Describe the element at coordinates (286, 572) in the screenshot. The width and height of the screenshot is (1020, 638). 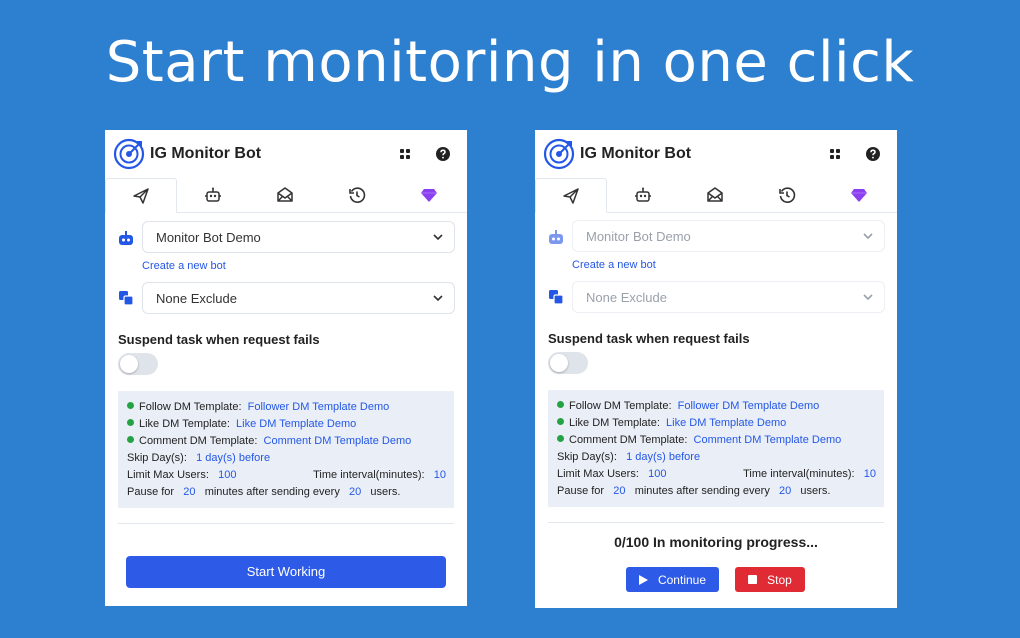
I see `start-working-button: Start Working` at that location.